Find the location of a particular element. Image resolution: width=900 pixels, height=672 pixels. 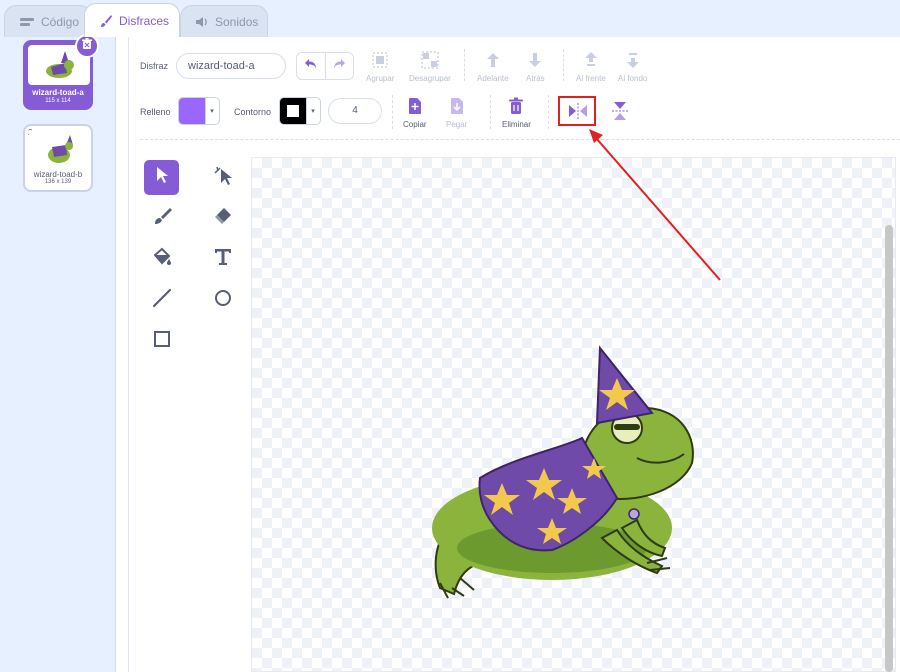

bring-front-icon is located at coordinates (591, 61).